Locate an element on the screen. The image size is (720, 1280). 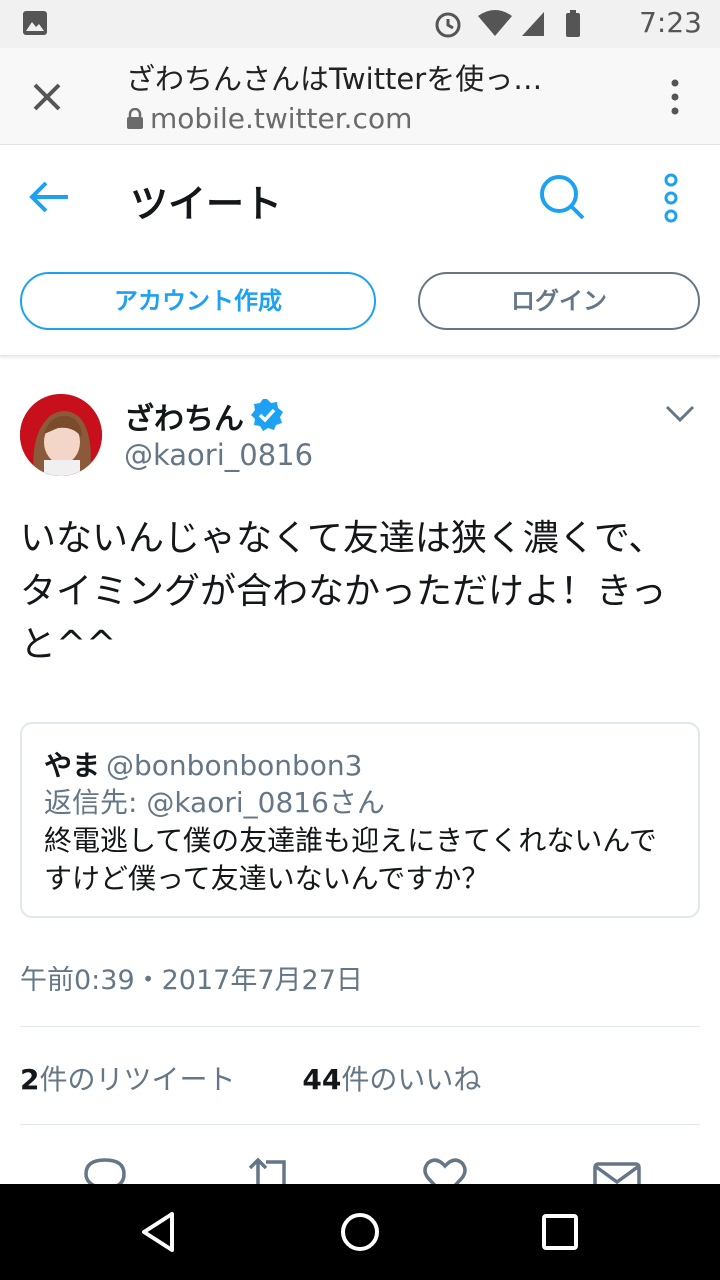
status-icons is located at coordinates (507, 24).